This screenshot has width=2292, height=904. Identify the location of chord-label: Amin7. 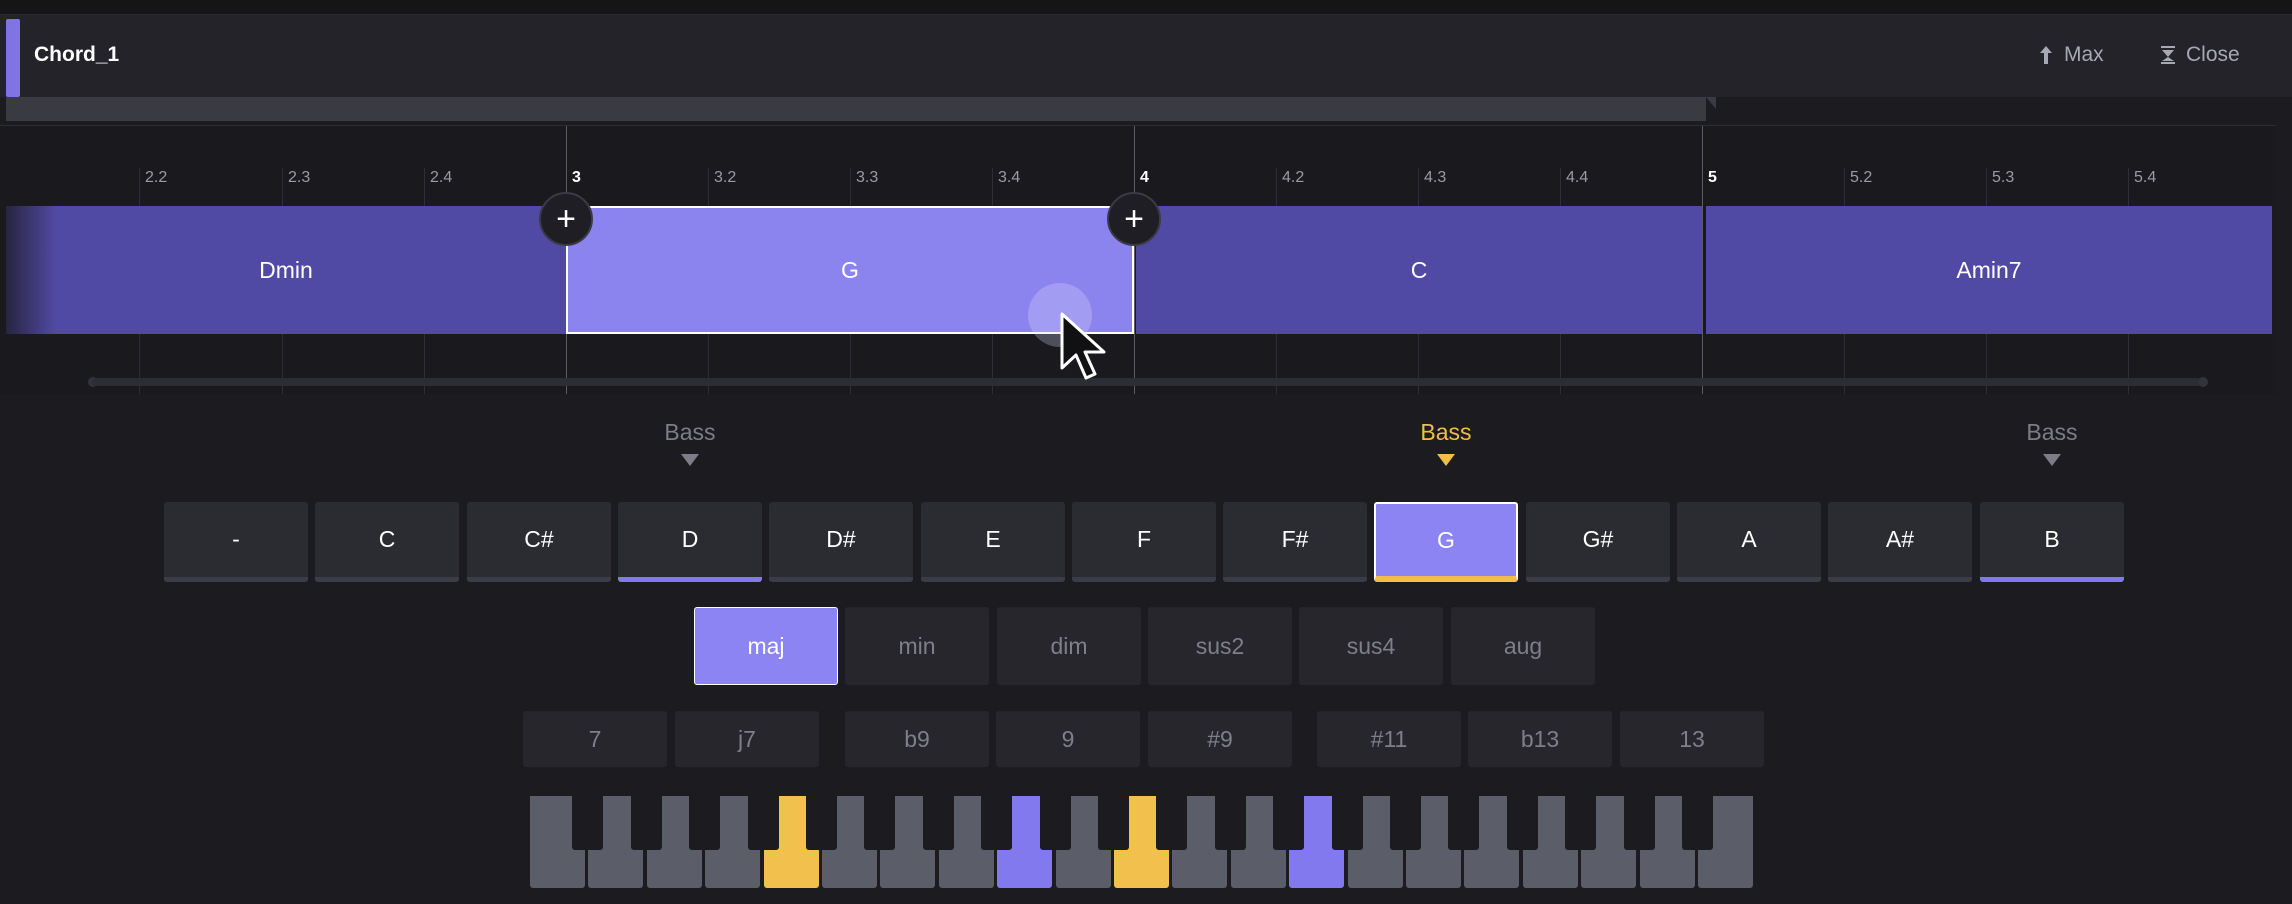
(1989, 269).